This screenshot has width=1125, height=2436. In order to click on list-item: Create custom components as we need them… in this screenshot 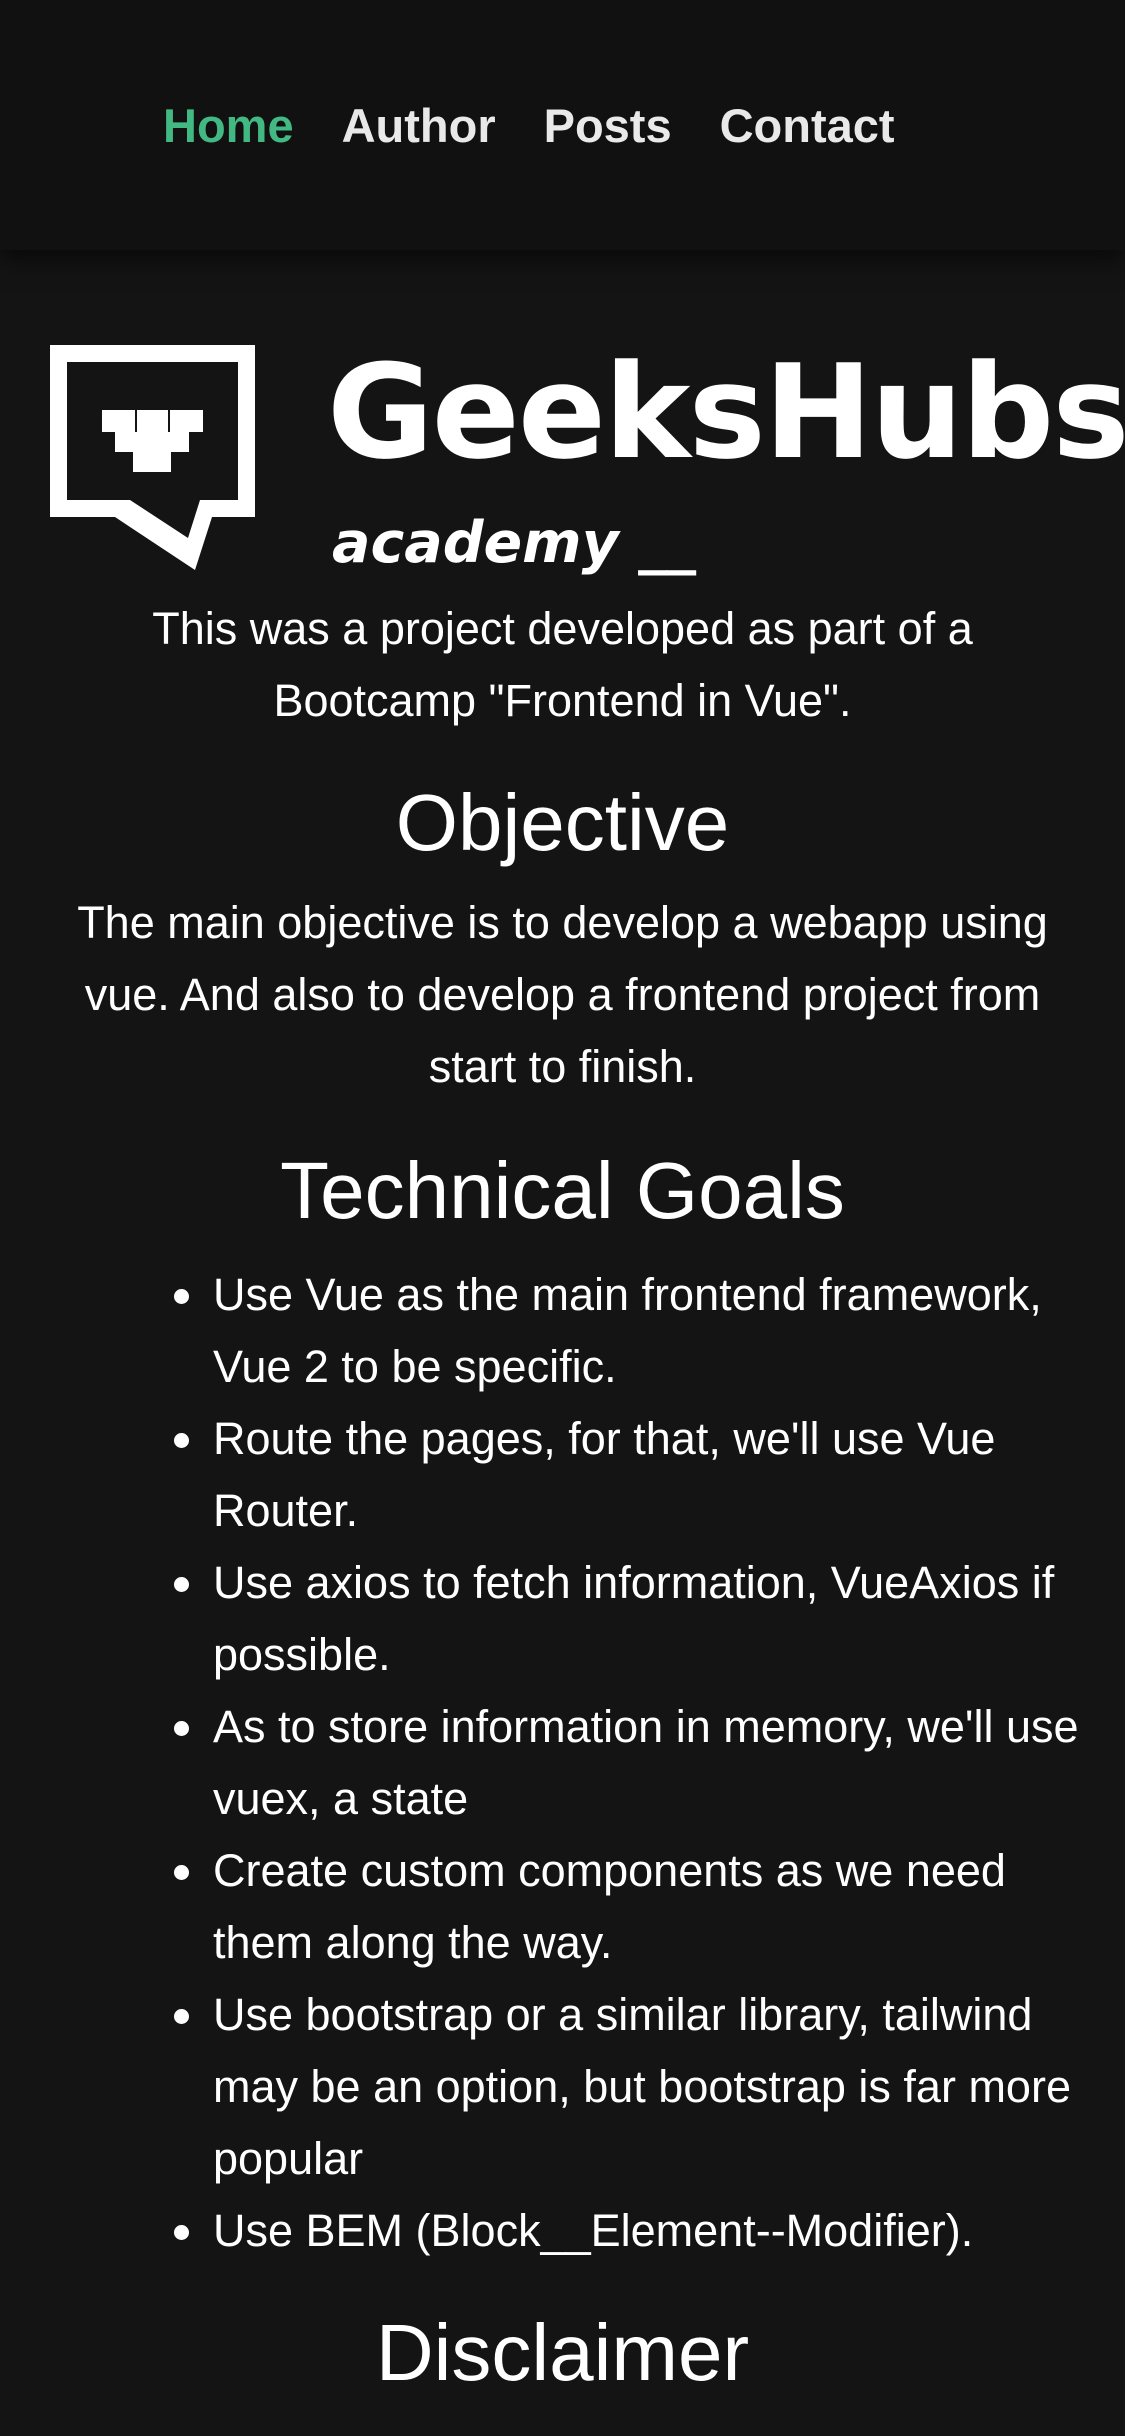, I will do `click(633, 1907)`.